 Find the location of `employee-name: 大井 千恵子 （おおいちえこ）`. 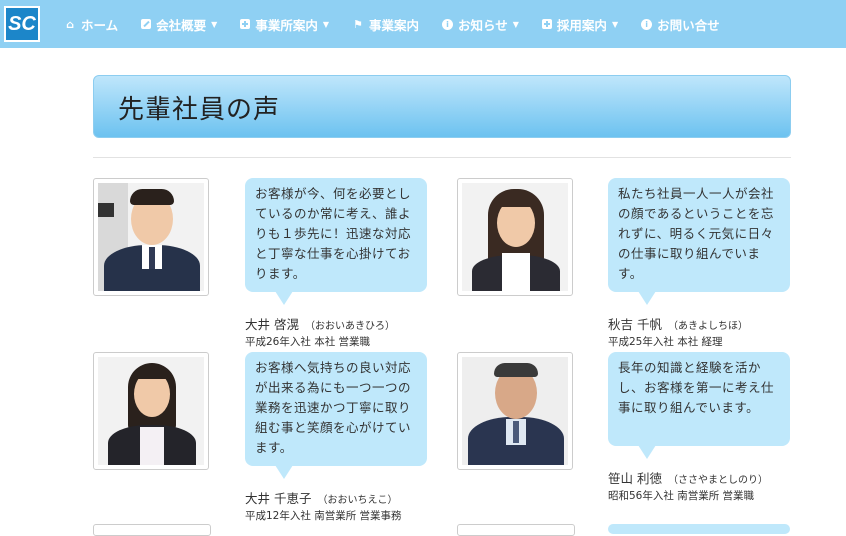

employee-name: 大井 千恵子 （おおいちえこ） is located at coordinates (321, 497).